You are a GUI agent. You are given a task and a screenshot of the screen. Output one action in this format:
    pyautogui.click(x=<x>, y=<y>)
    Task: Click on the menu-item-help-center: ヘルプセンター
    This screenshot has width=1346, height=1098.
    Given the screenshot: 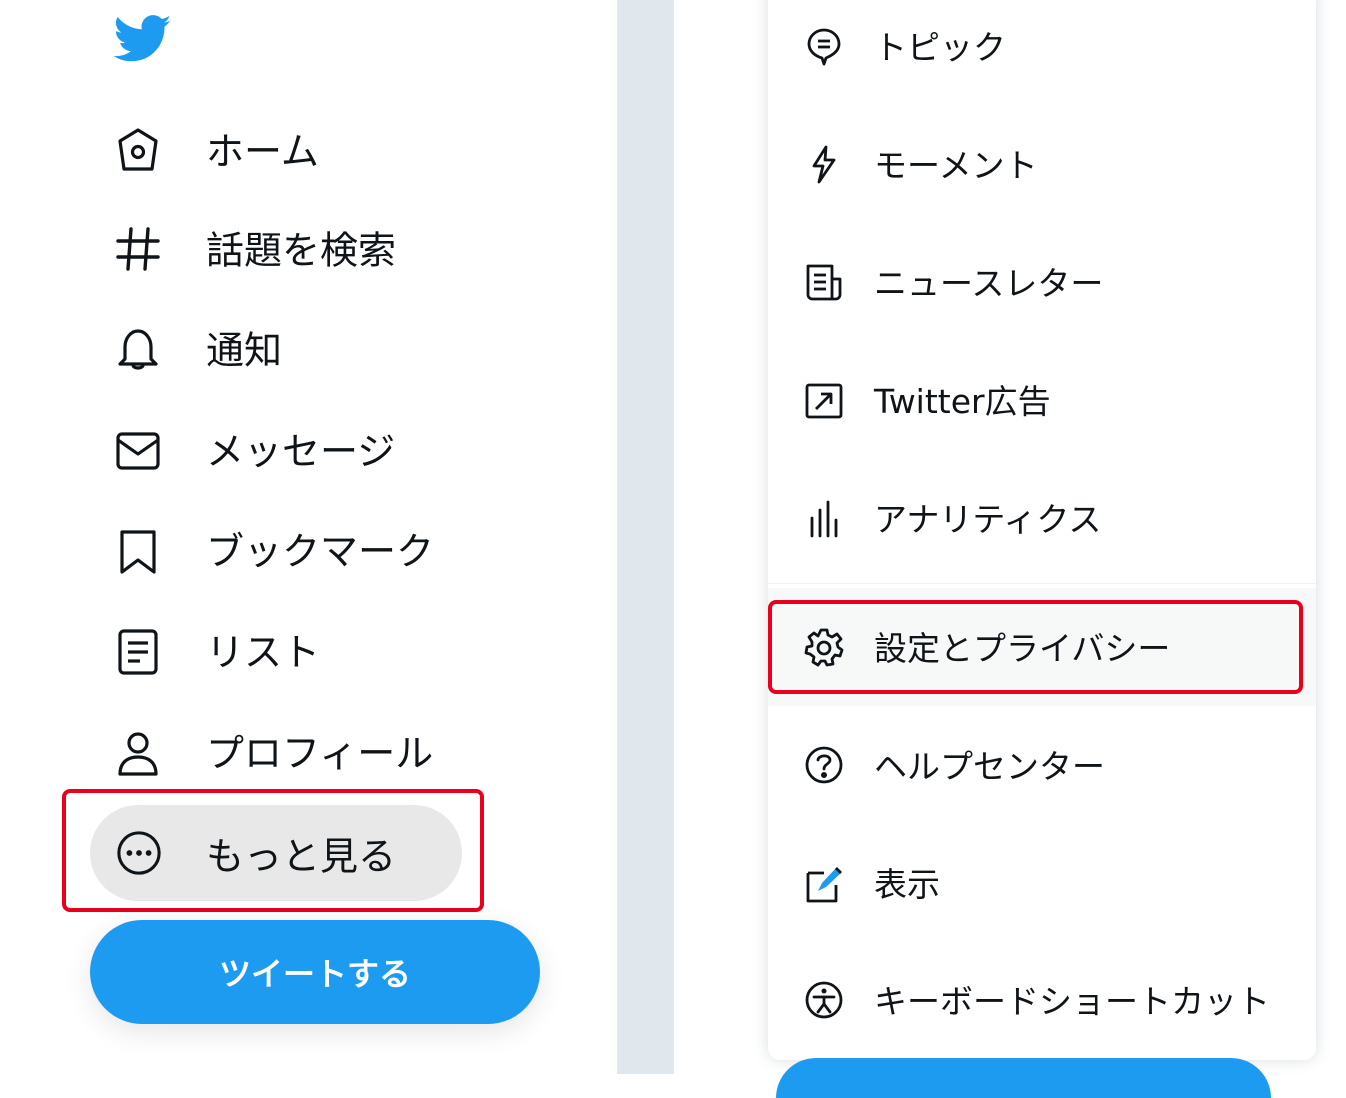 What is the action you would take?
    pyautogui.click(x=1042, y=764)
    